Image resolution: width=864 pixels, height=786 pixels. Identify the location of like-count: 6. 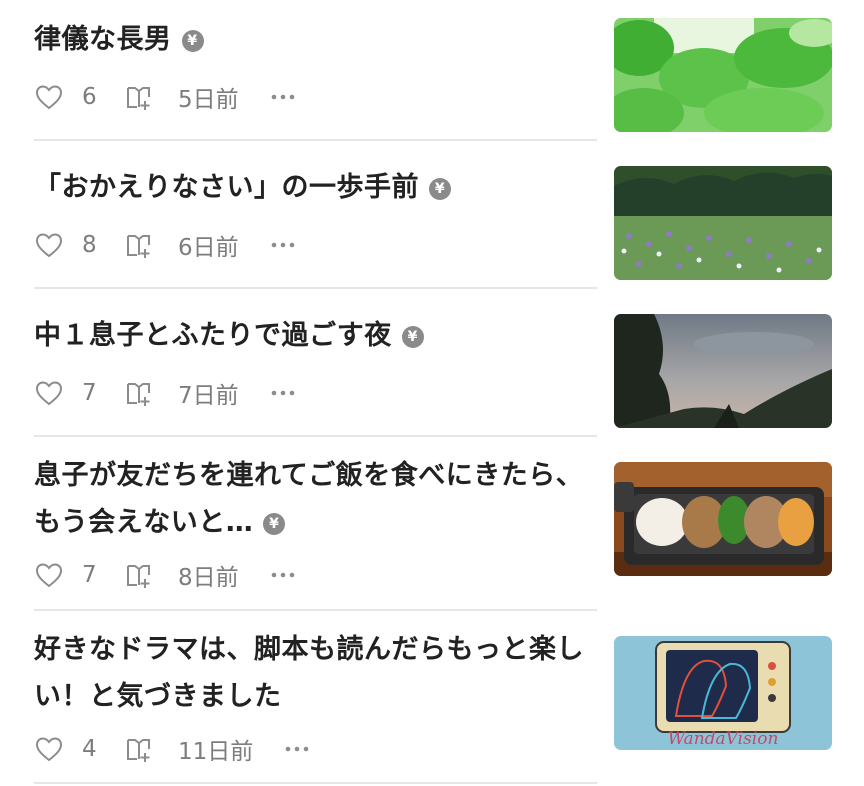
(89, 97).